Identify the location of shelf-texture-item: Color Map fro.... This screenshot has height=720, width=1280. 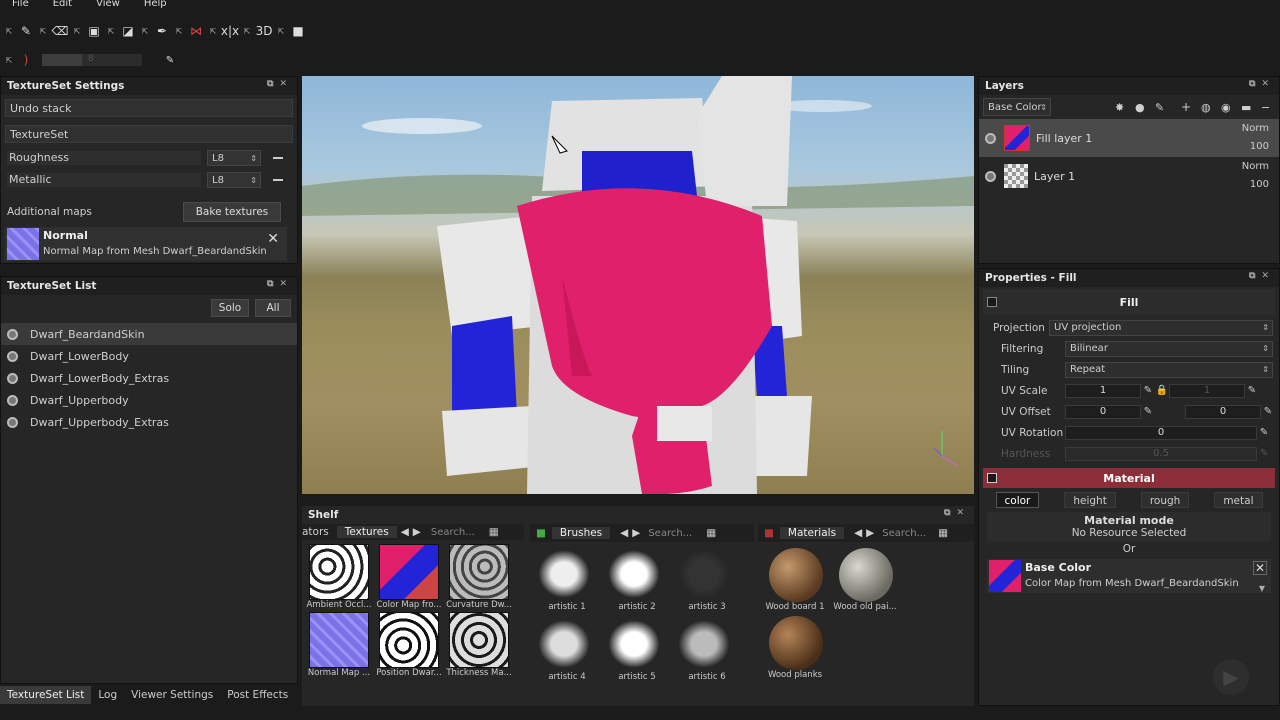
(410, 577).